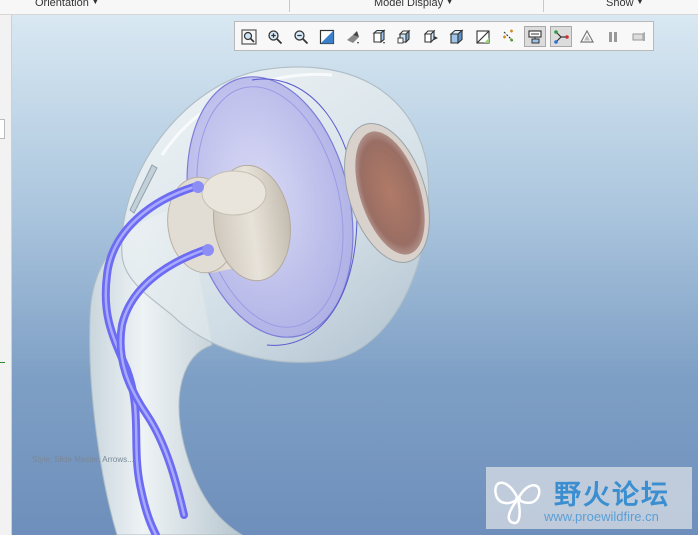  I want to click on show-group-label: Show ▼, so click(624, 4).